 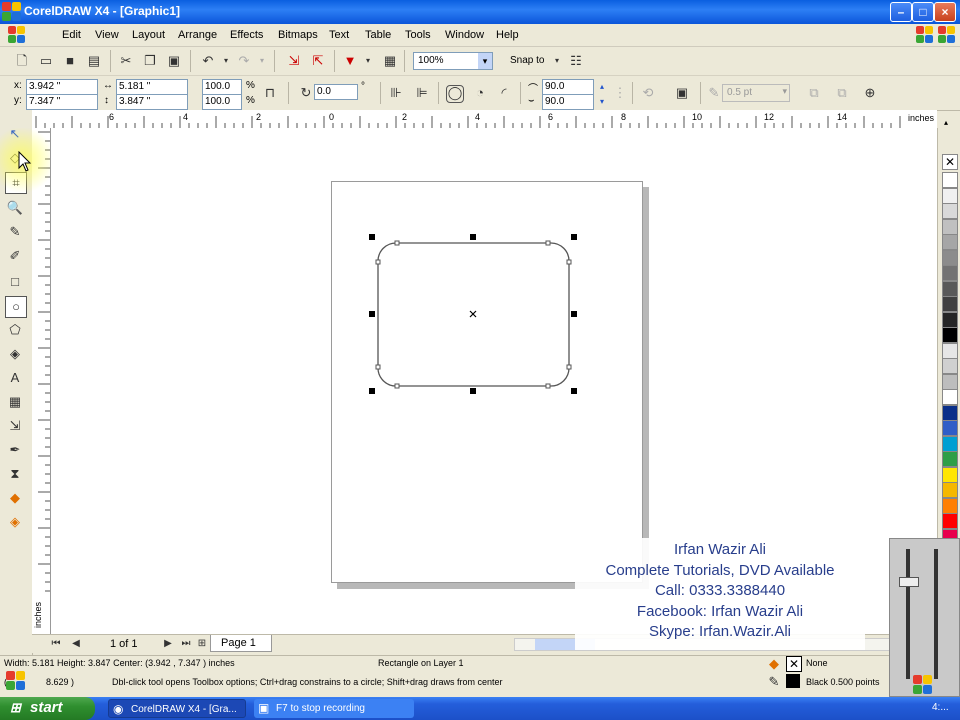 What do you see at coordinates (294, 61) in the screenshot?
I see `import-icon: ⇲` at bounding box center [294, 61].